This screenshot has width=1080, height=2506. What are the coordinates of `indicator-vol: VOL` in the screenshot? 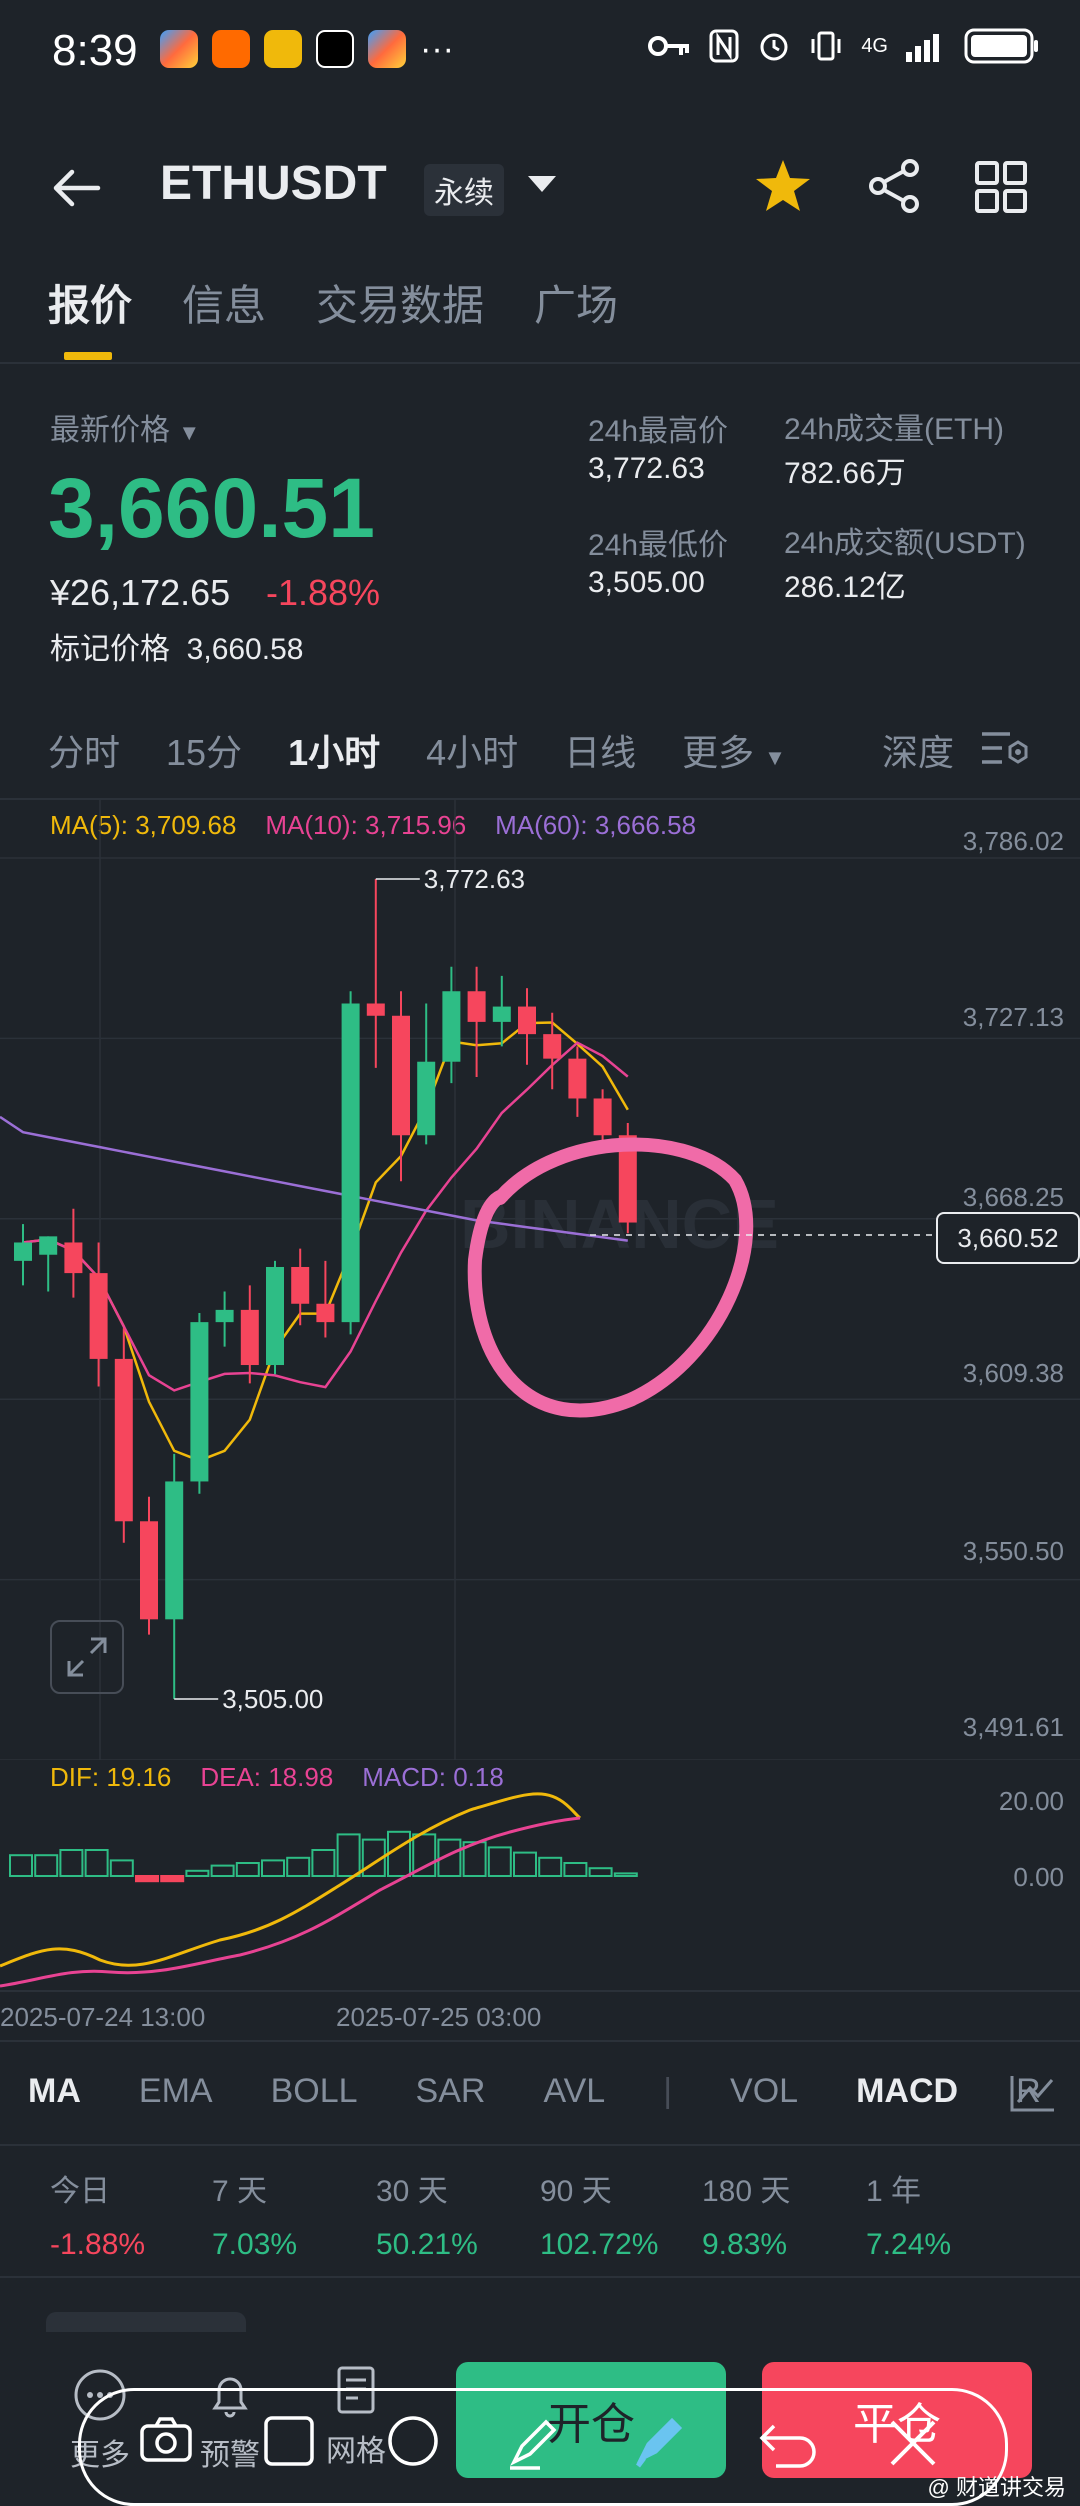 It's located at (764, 2091).